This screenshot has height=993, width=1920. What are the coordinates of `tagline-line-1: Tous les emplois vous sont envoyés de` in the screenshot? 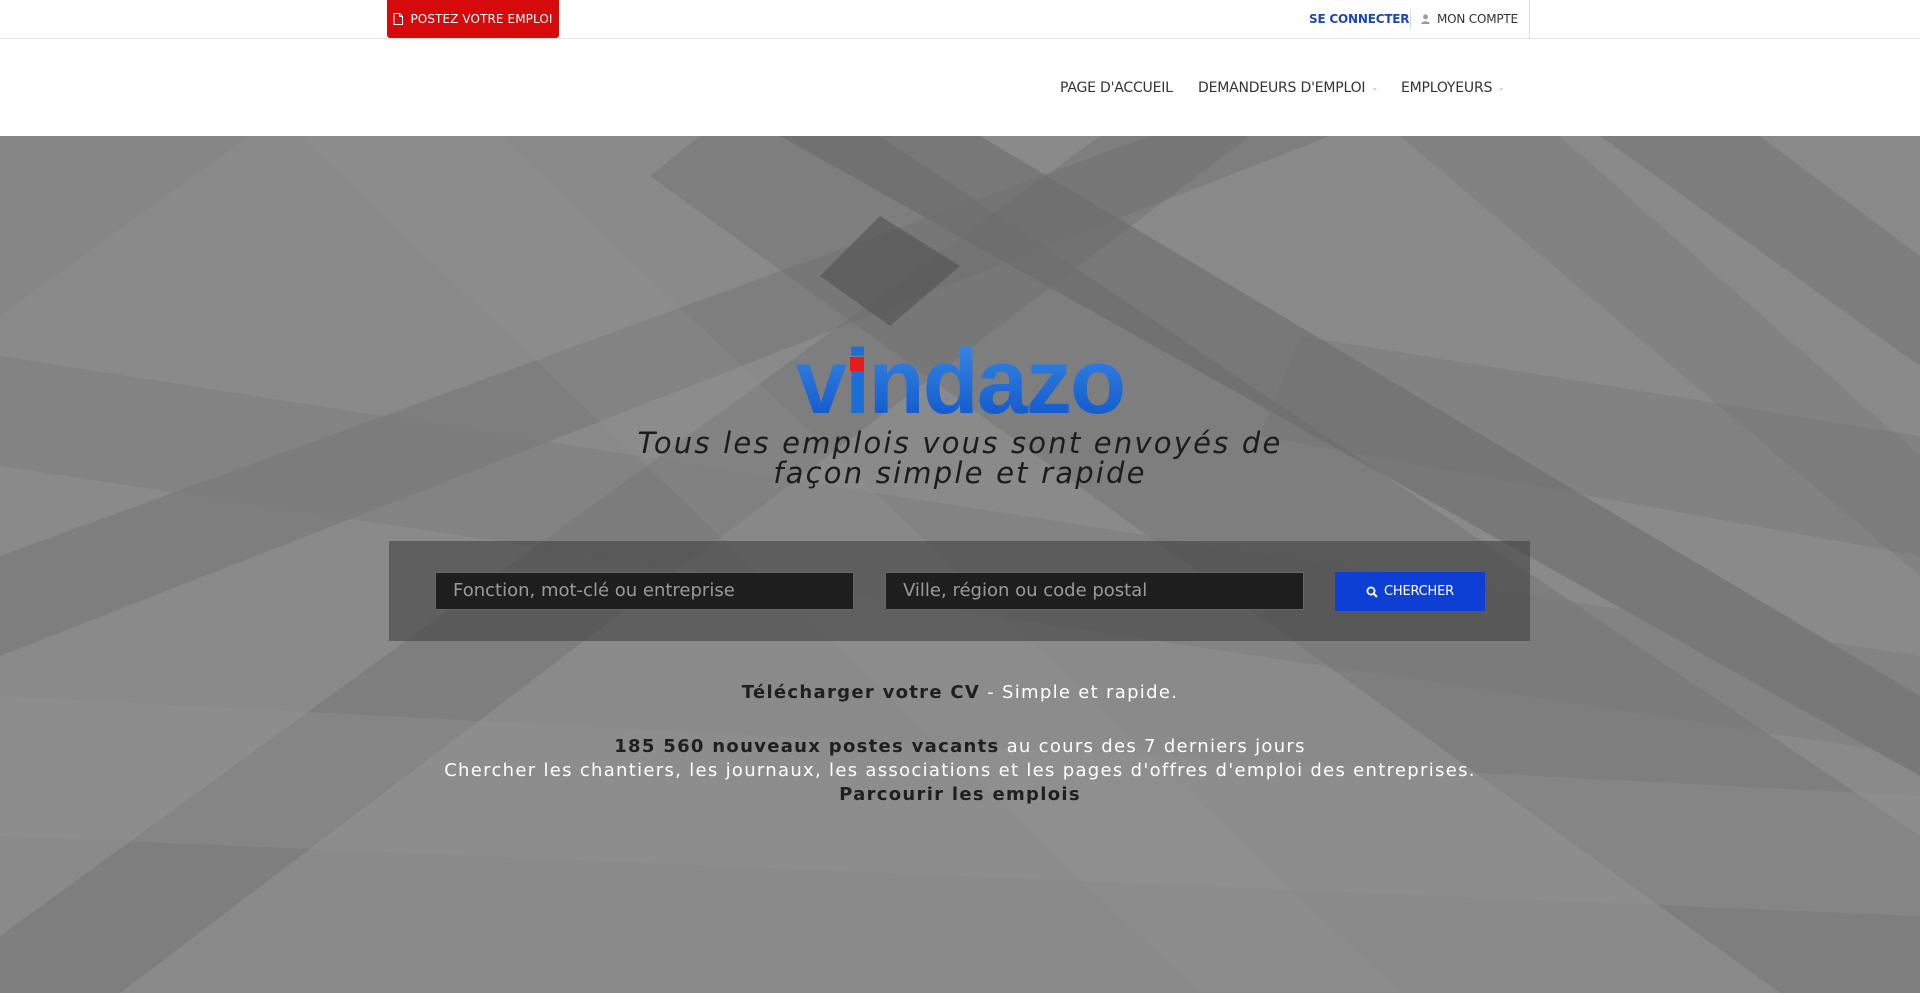 It's located at (960, 443).